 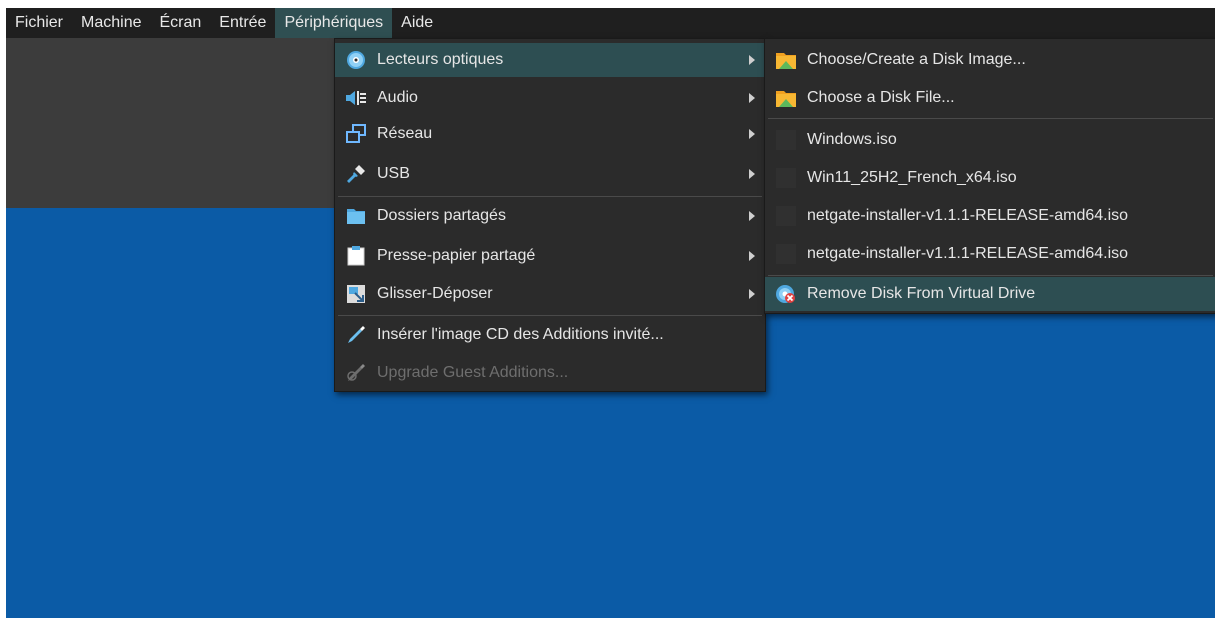 What do you see at coordinates (356, 174) in the screenshot?
I see `usb-icon` at bounding box center [356, 174].